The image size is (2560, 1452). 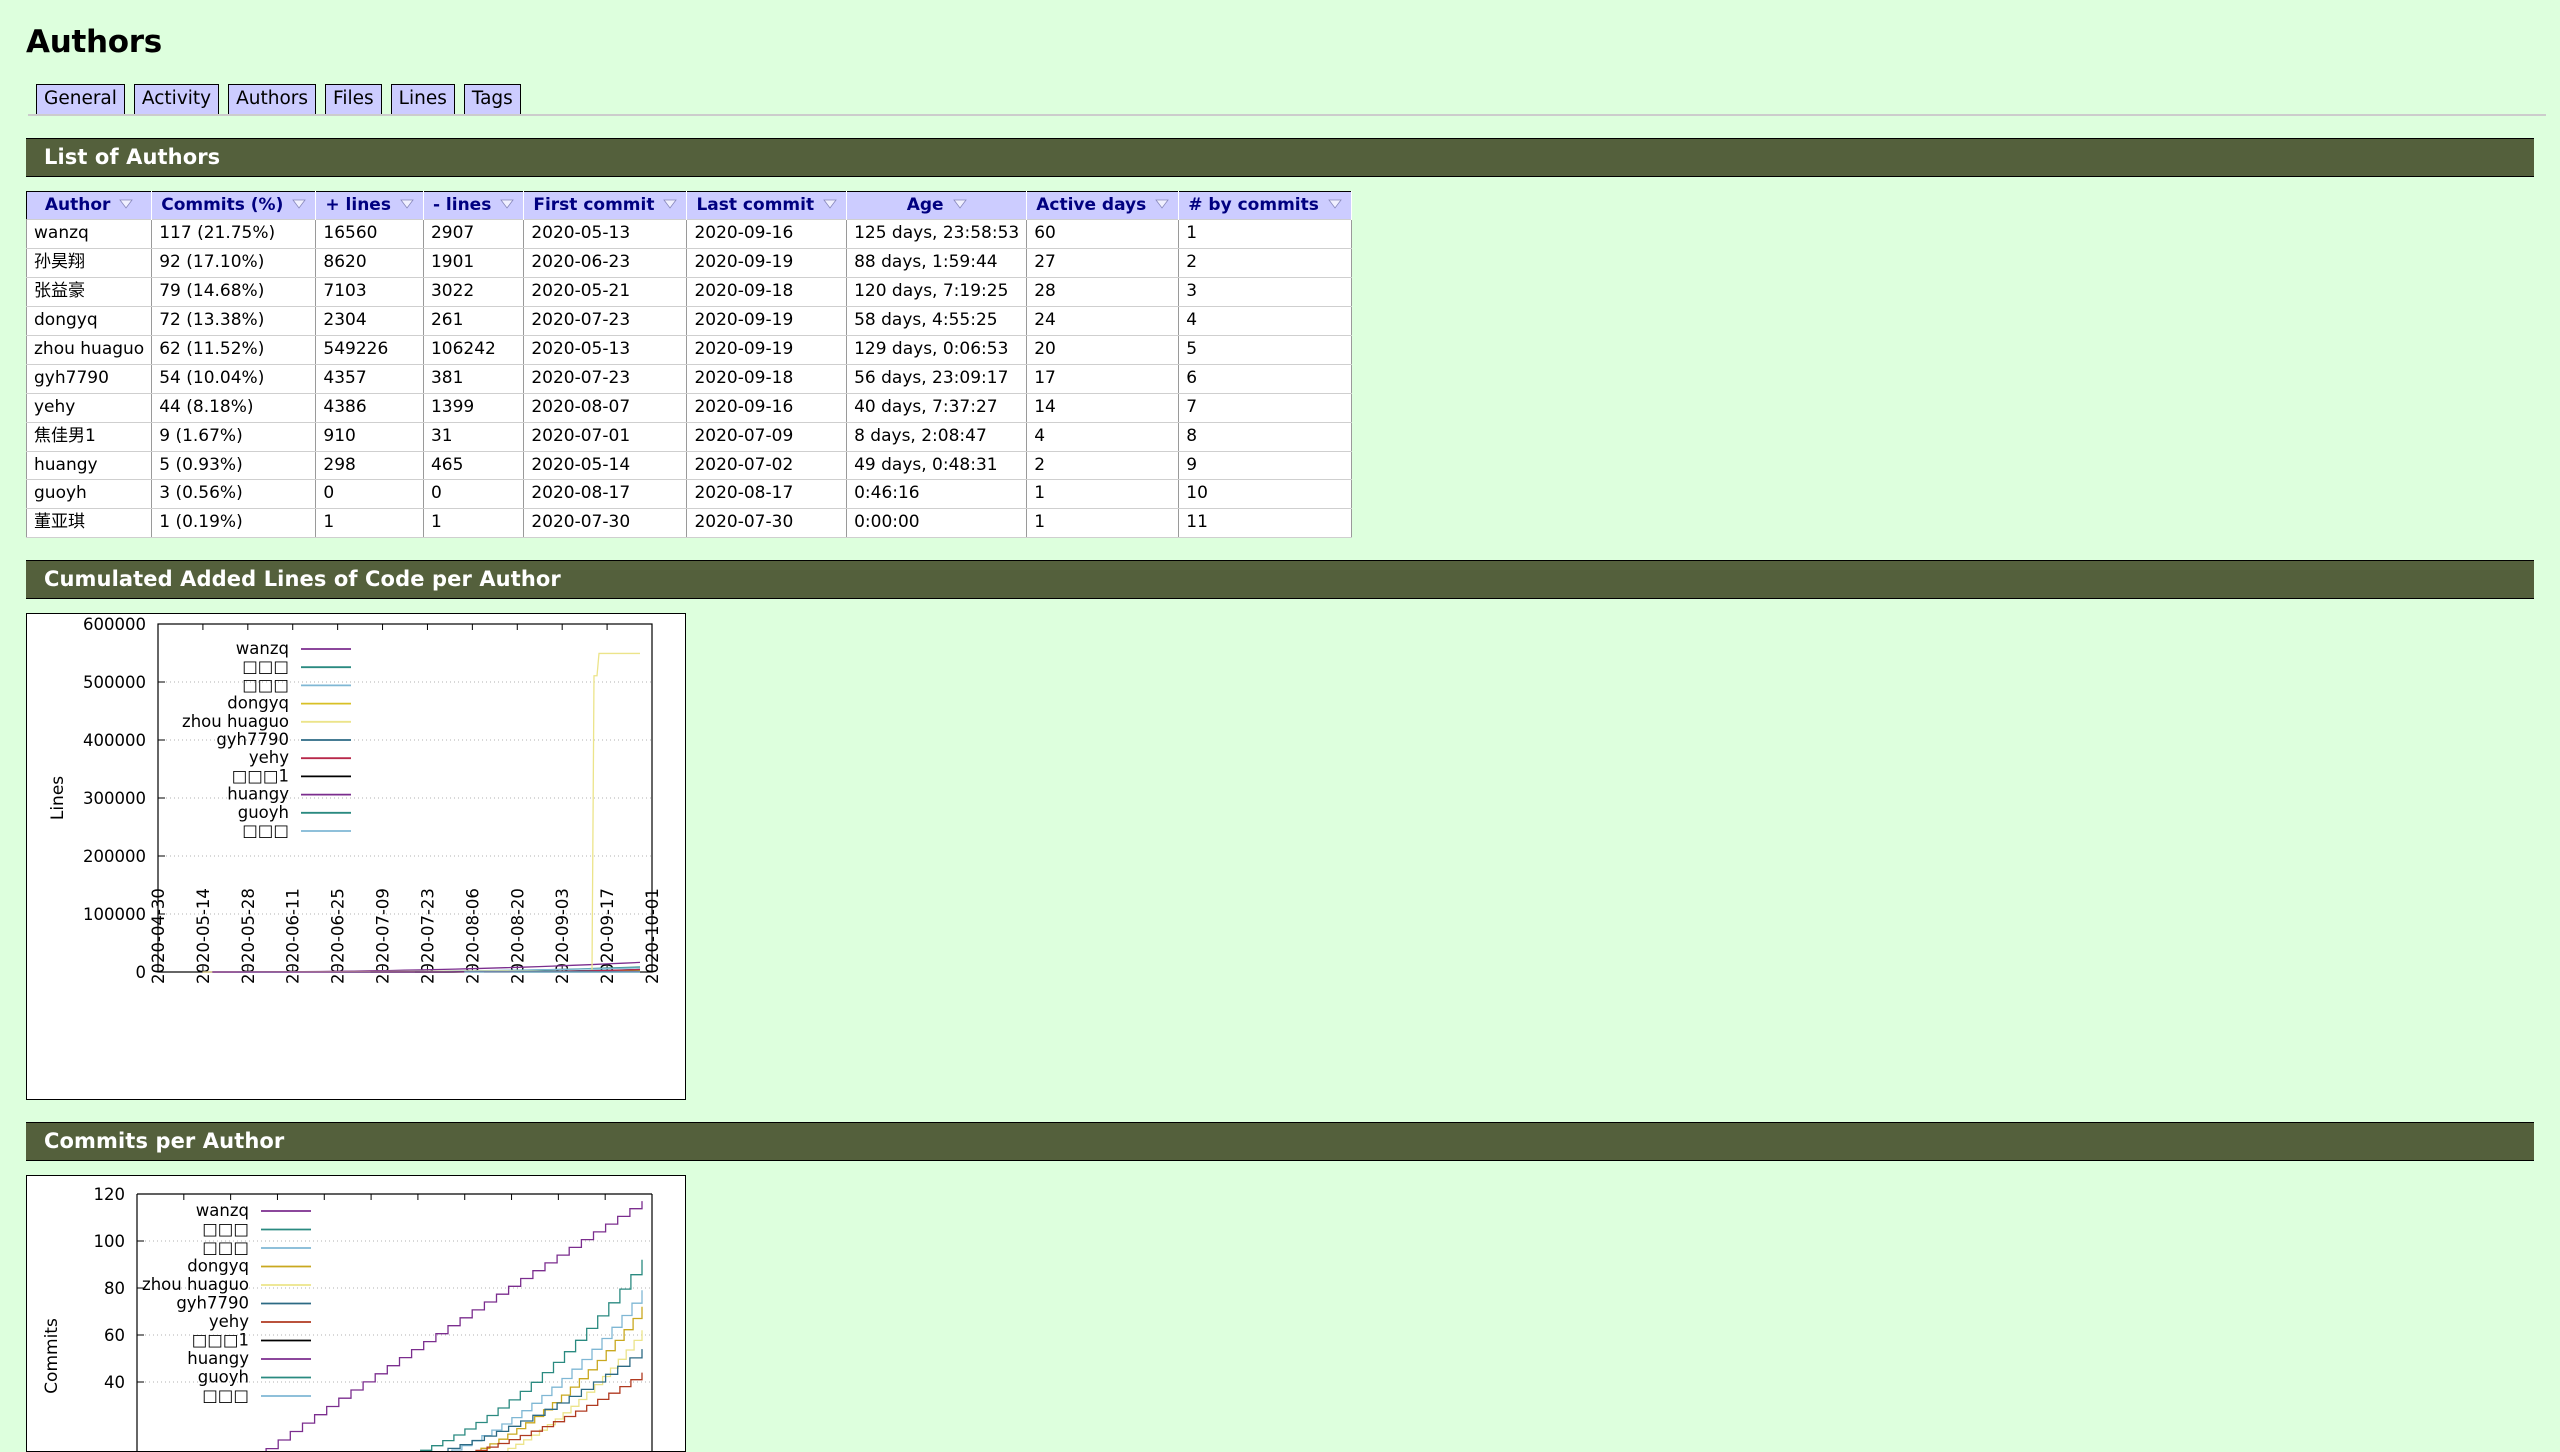 I want to click on table-cell: 2020-09-19, so click(x=767, y=262).